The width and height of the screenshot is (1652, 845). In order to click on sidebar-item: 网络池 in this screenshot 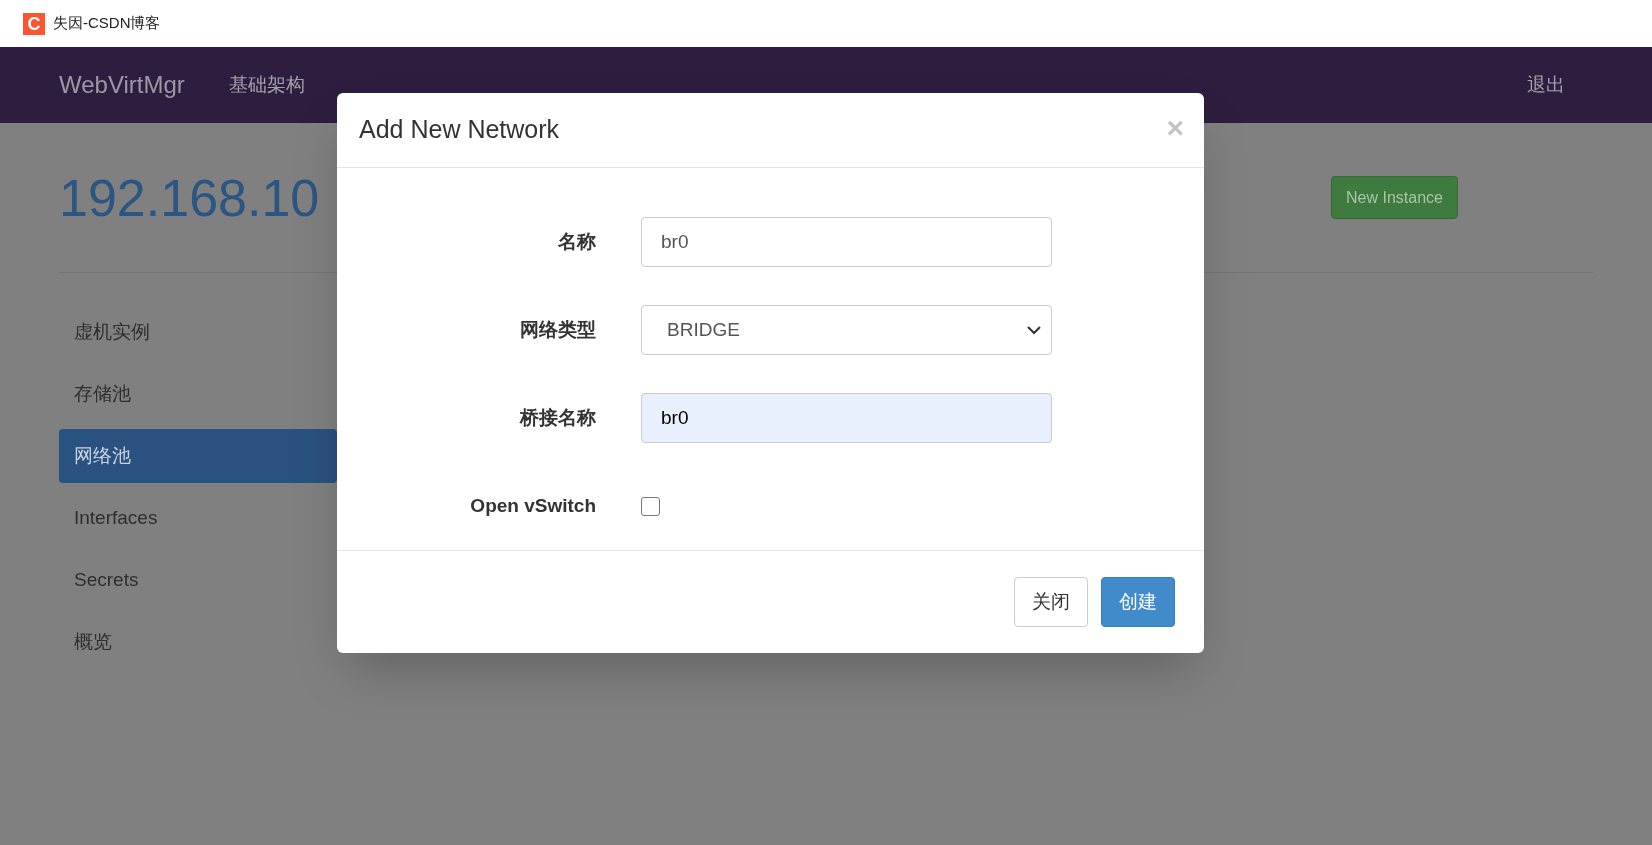, I will do `click(198, 456)`.